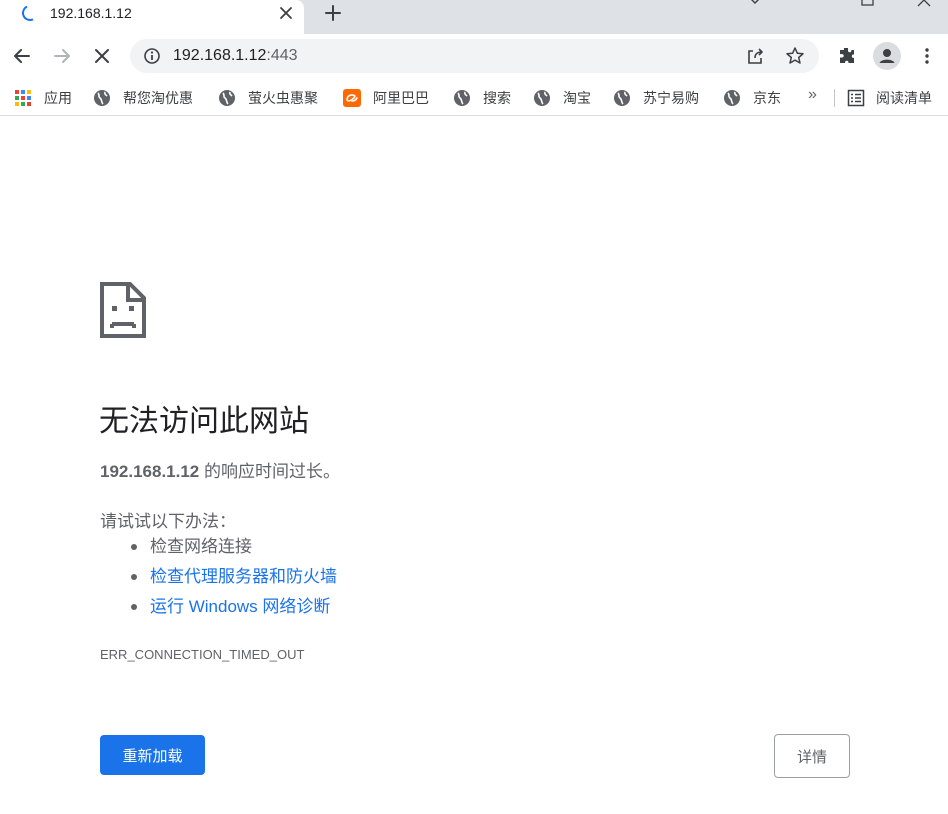 The image size is (948, 814). I want to click on bookmark-item: 搜索, so click(482, 98).